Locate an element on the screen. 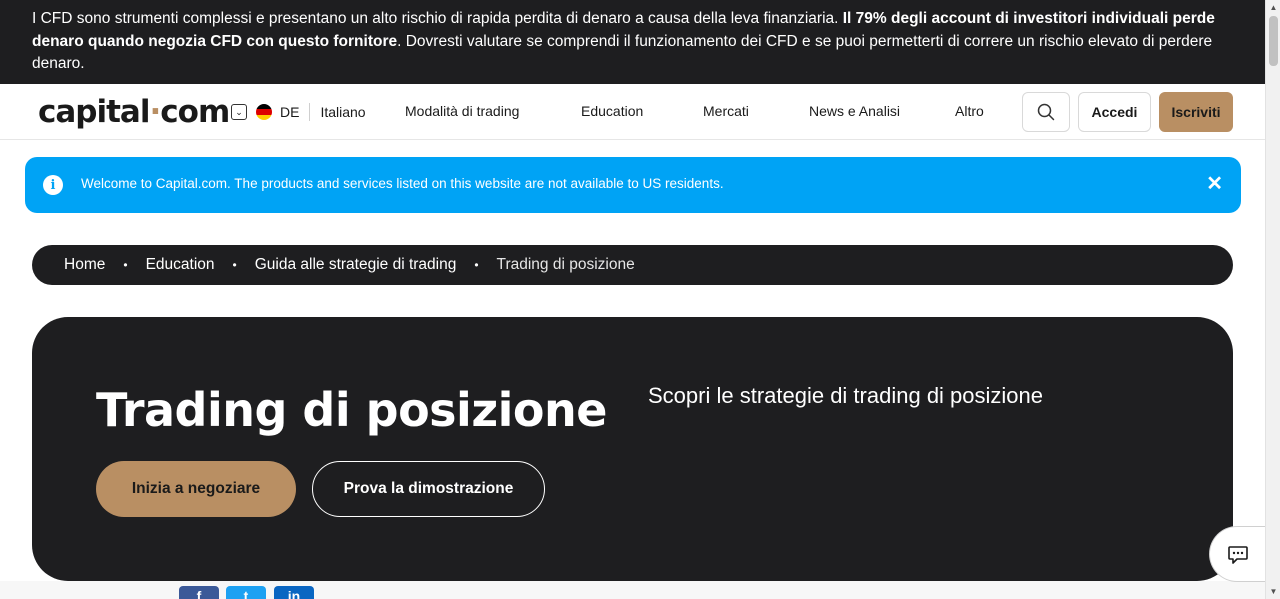  chat-button is located at coordinates (1239, 554).